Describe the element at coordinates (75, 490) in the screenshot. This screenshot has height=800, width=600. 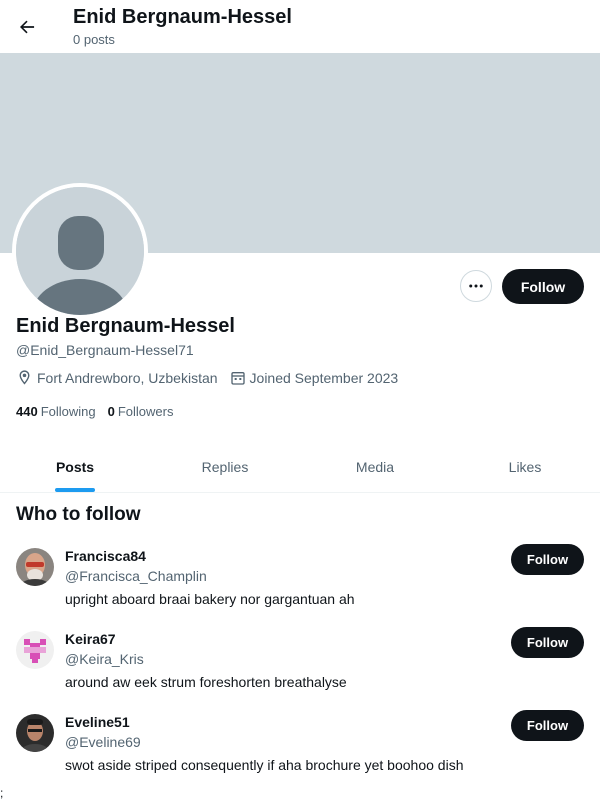
I see `active-tab-indicator` at that location.